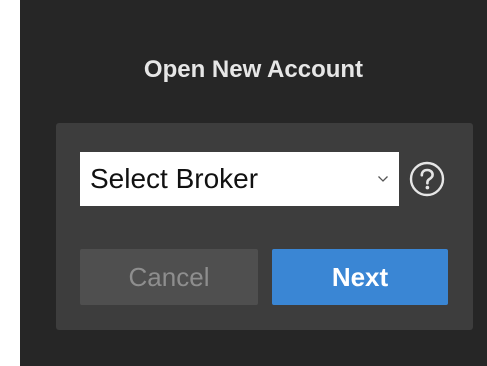 This screenshot has width=487, height=366. I want to click on dialog-title: Open New Account, so click(253, 69).